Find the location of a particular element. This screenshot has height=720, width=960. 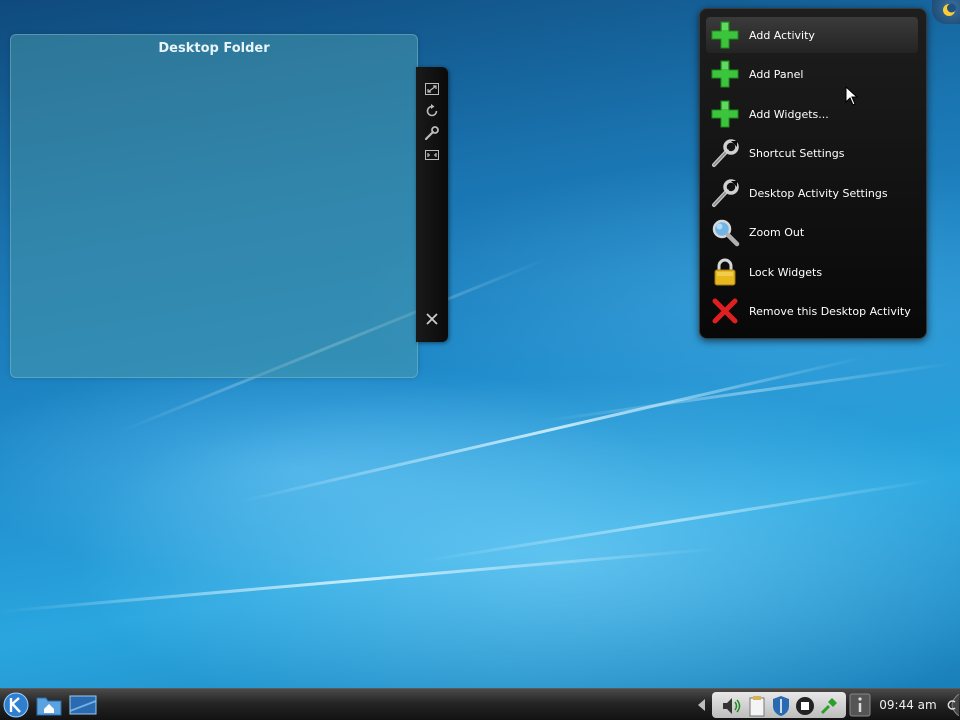

kickoff-menu-icon is located at coordinates (16, 705).